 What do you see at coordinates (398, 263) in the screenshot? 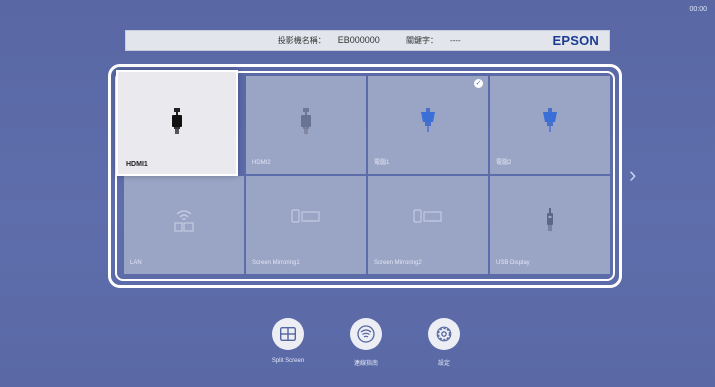
I see `source-label: Screen Mirroring2` at bounding box center [398, 263].